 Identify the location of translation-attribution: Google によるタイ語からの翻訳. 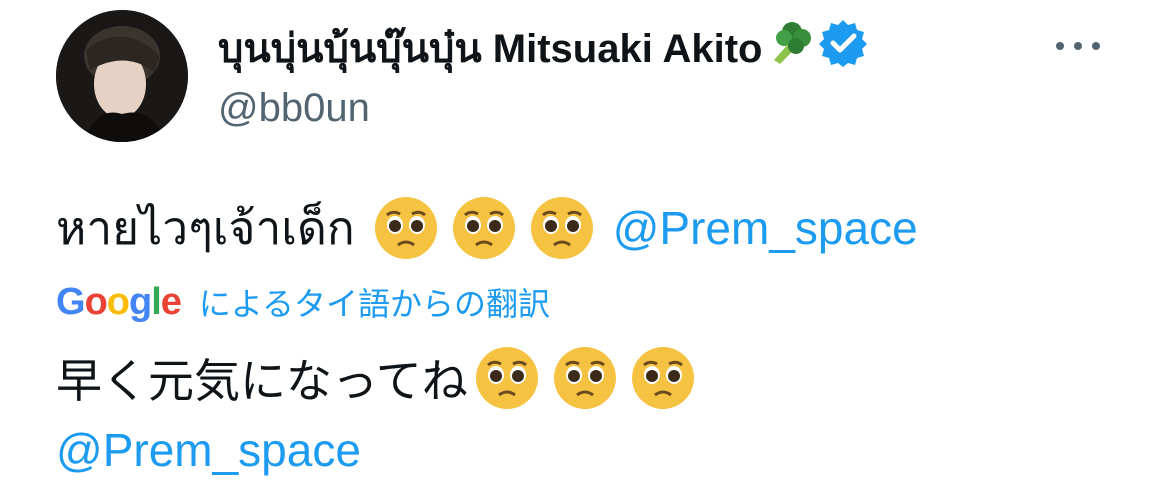
(303, 302).